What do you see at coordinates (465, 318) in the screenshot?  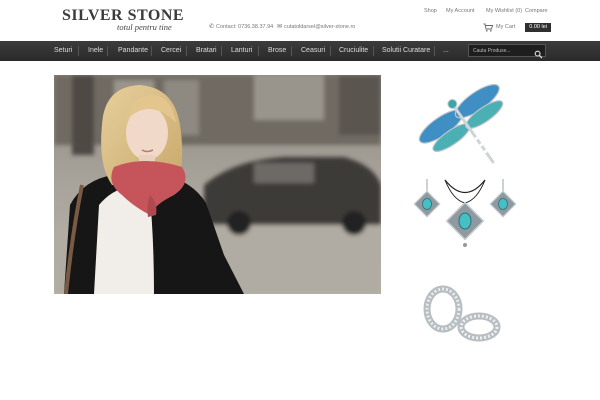 I see `product-silver-hoop-earrings` at bounding box center [465, 318].